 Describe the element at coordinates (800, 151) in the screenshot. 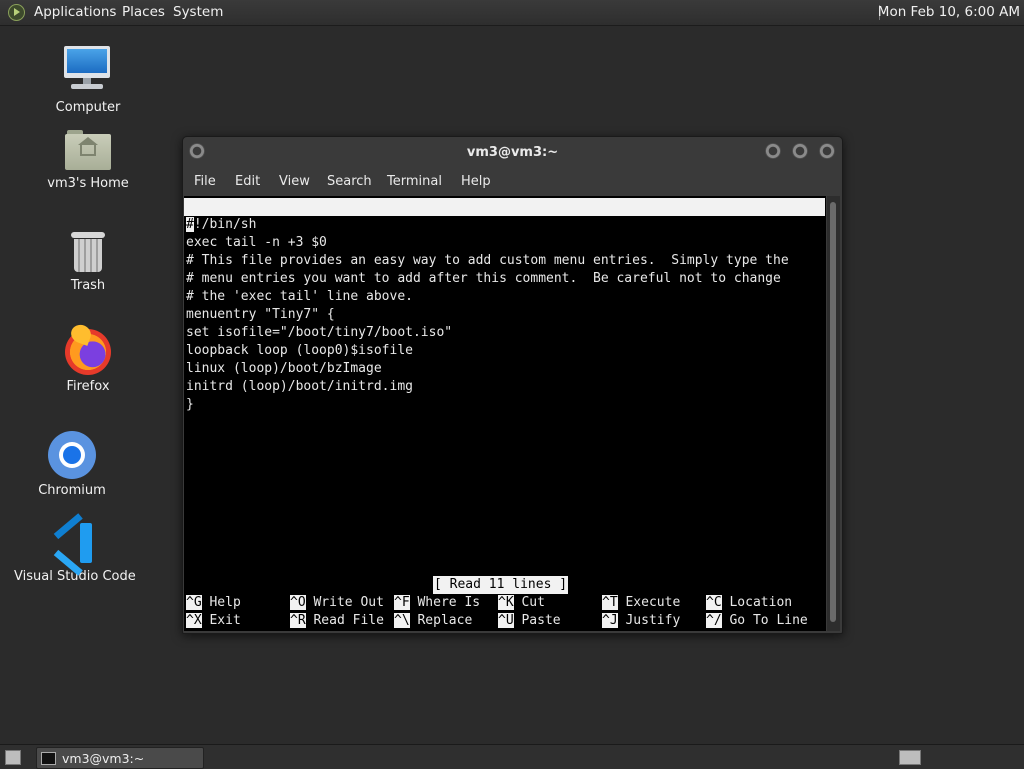

I see `maximize-button` at that location.